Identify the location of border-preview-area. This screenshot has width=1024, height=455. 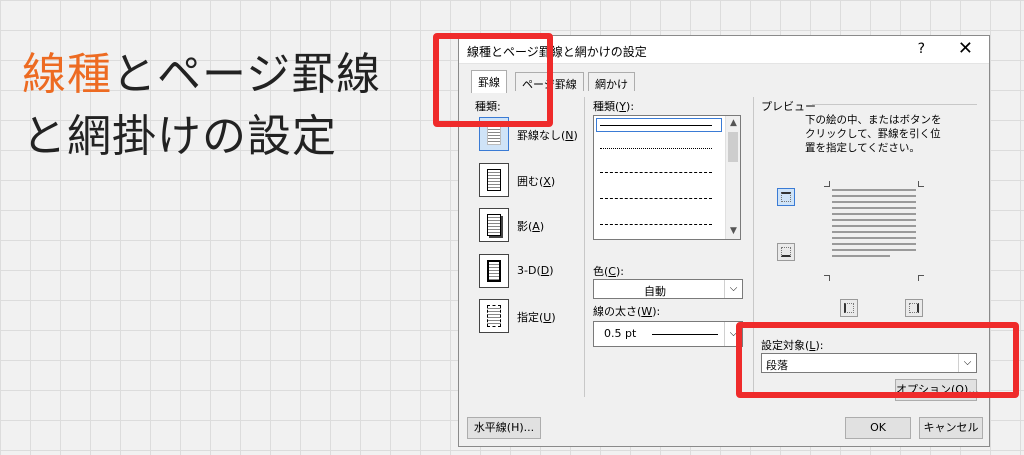
(874, 231).